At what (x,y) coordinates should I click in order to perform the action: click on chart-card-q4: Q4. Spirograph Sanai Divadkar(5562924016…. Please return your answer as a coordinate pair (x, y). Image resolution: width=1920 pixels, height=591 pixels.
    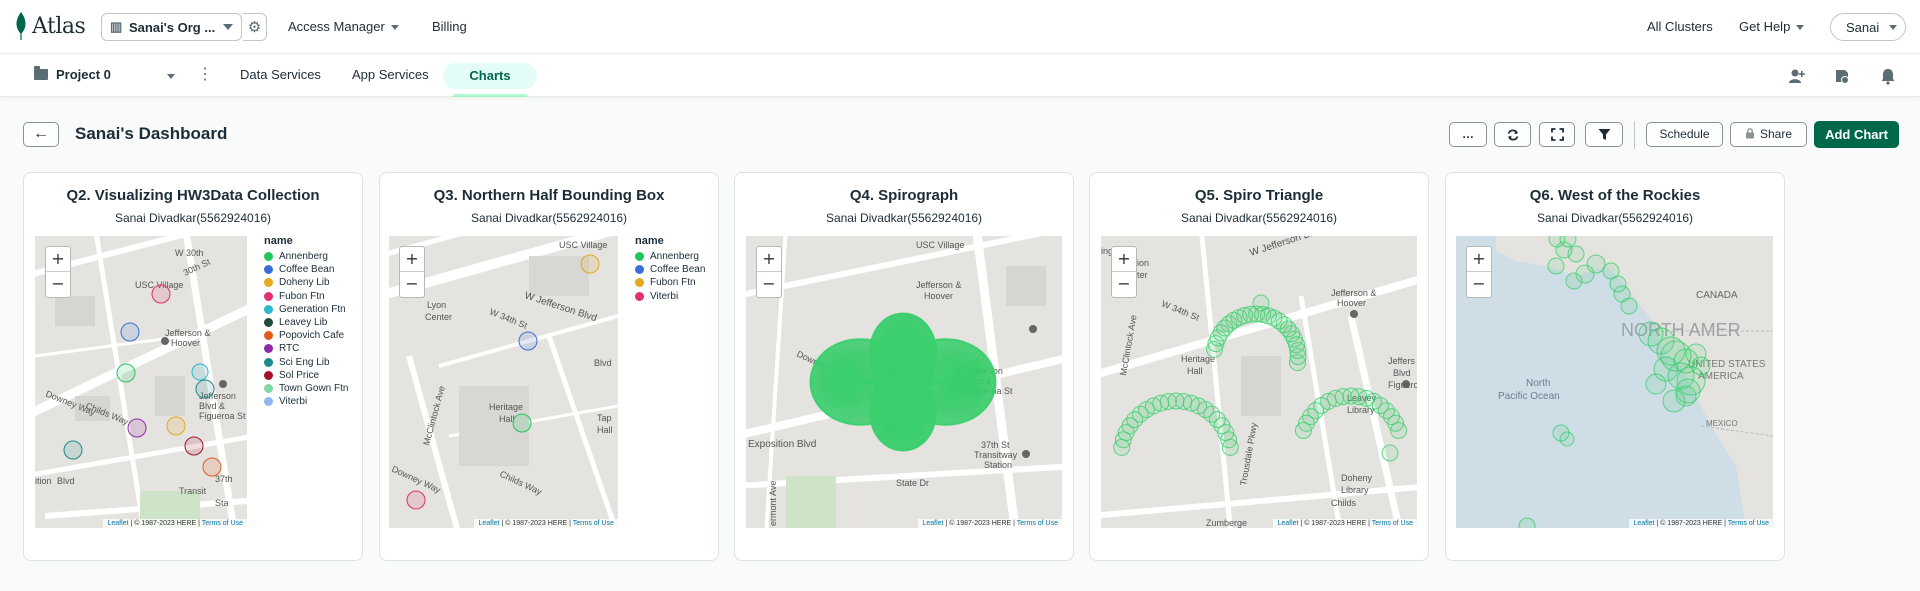
    Looking at the image, I should click on (904, 366).